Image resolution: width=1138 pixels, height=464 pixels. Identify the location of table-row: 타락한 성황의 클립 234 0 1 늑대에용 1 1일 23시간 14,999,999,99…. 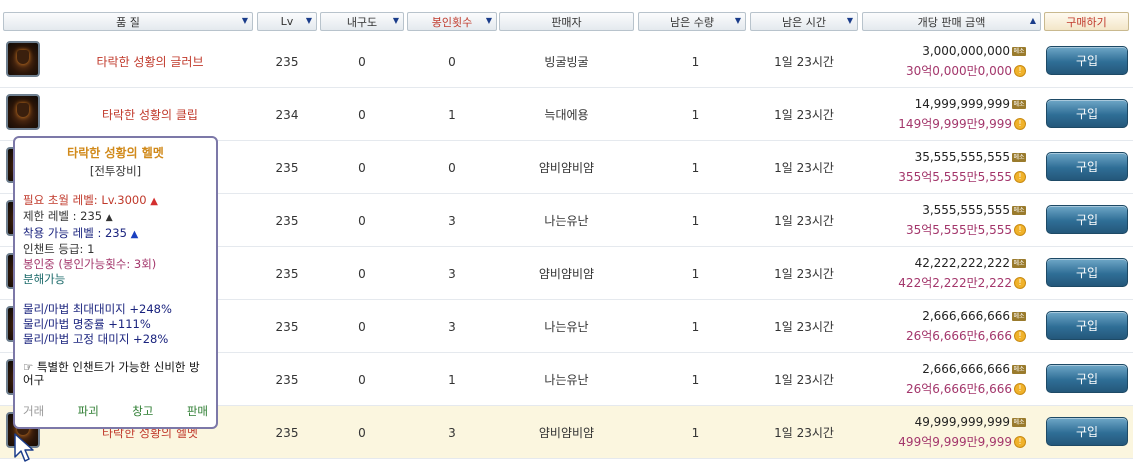
(566, 114).